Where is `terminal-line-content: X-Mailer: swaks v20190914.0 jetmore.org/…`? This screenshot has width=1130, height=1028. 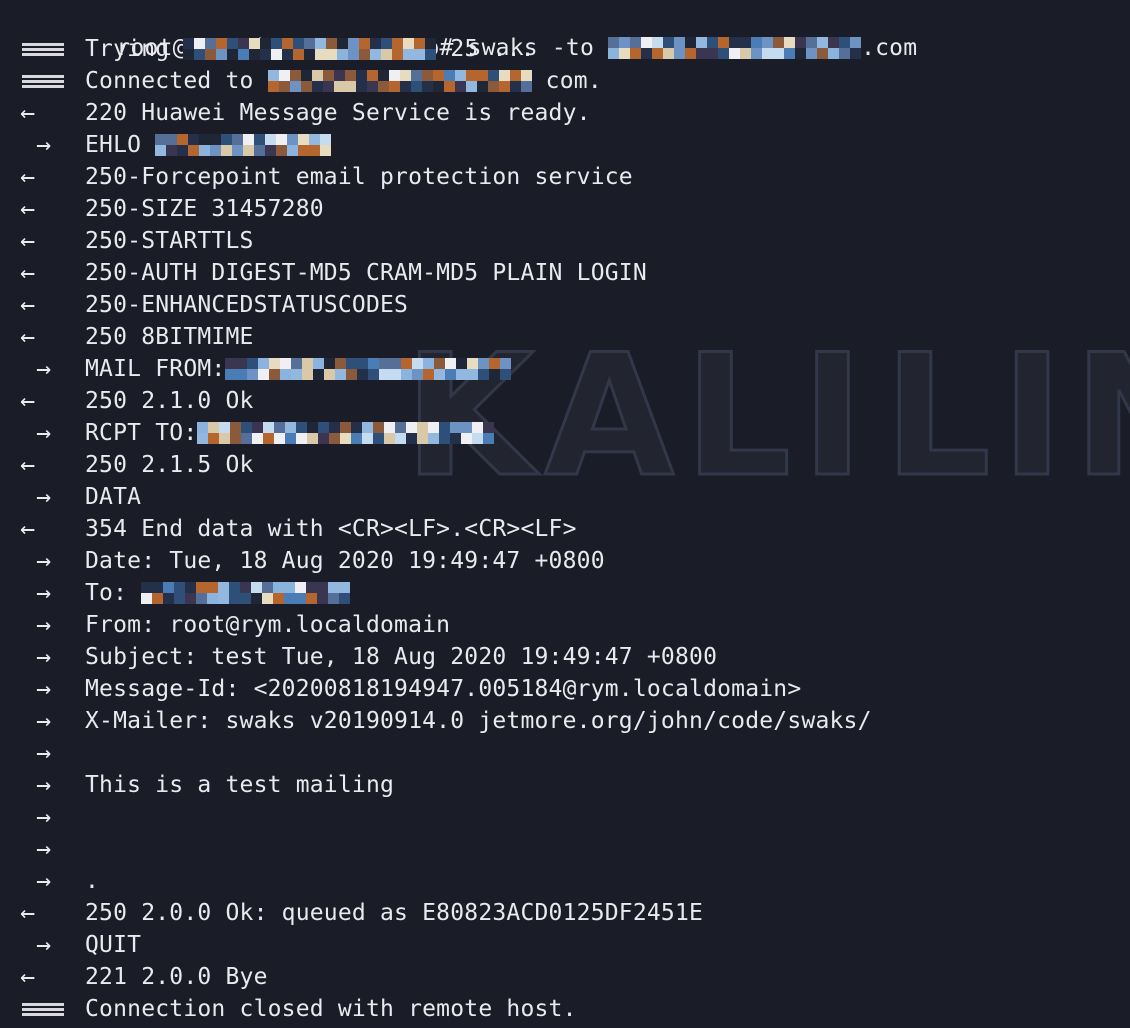
terminal-line-content: X-Mailer: swaks v20190914.0 jetmore.org/… is located at coordinates (478, 721).